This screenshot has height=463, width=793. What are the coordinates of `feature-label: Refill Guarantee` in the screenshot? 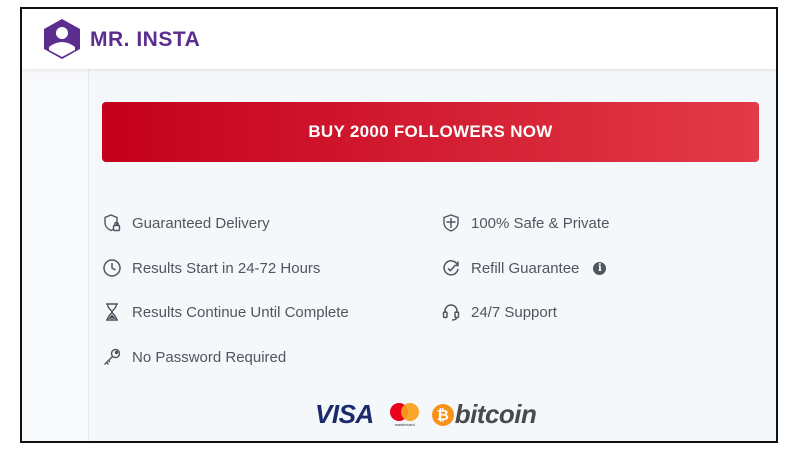 It's located at (525, 268).